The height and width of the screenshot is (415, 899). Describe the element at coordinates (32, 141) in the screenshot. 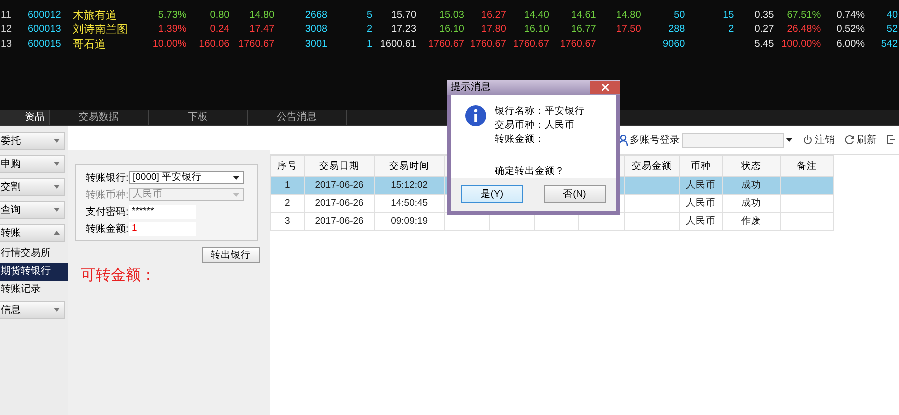

I see `sidebar-item: 委托` at that location.